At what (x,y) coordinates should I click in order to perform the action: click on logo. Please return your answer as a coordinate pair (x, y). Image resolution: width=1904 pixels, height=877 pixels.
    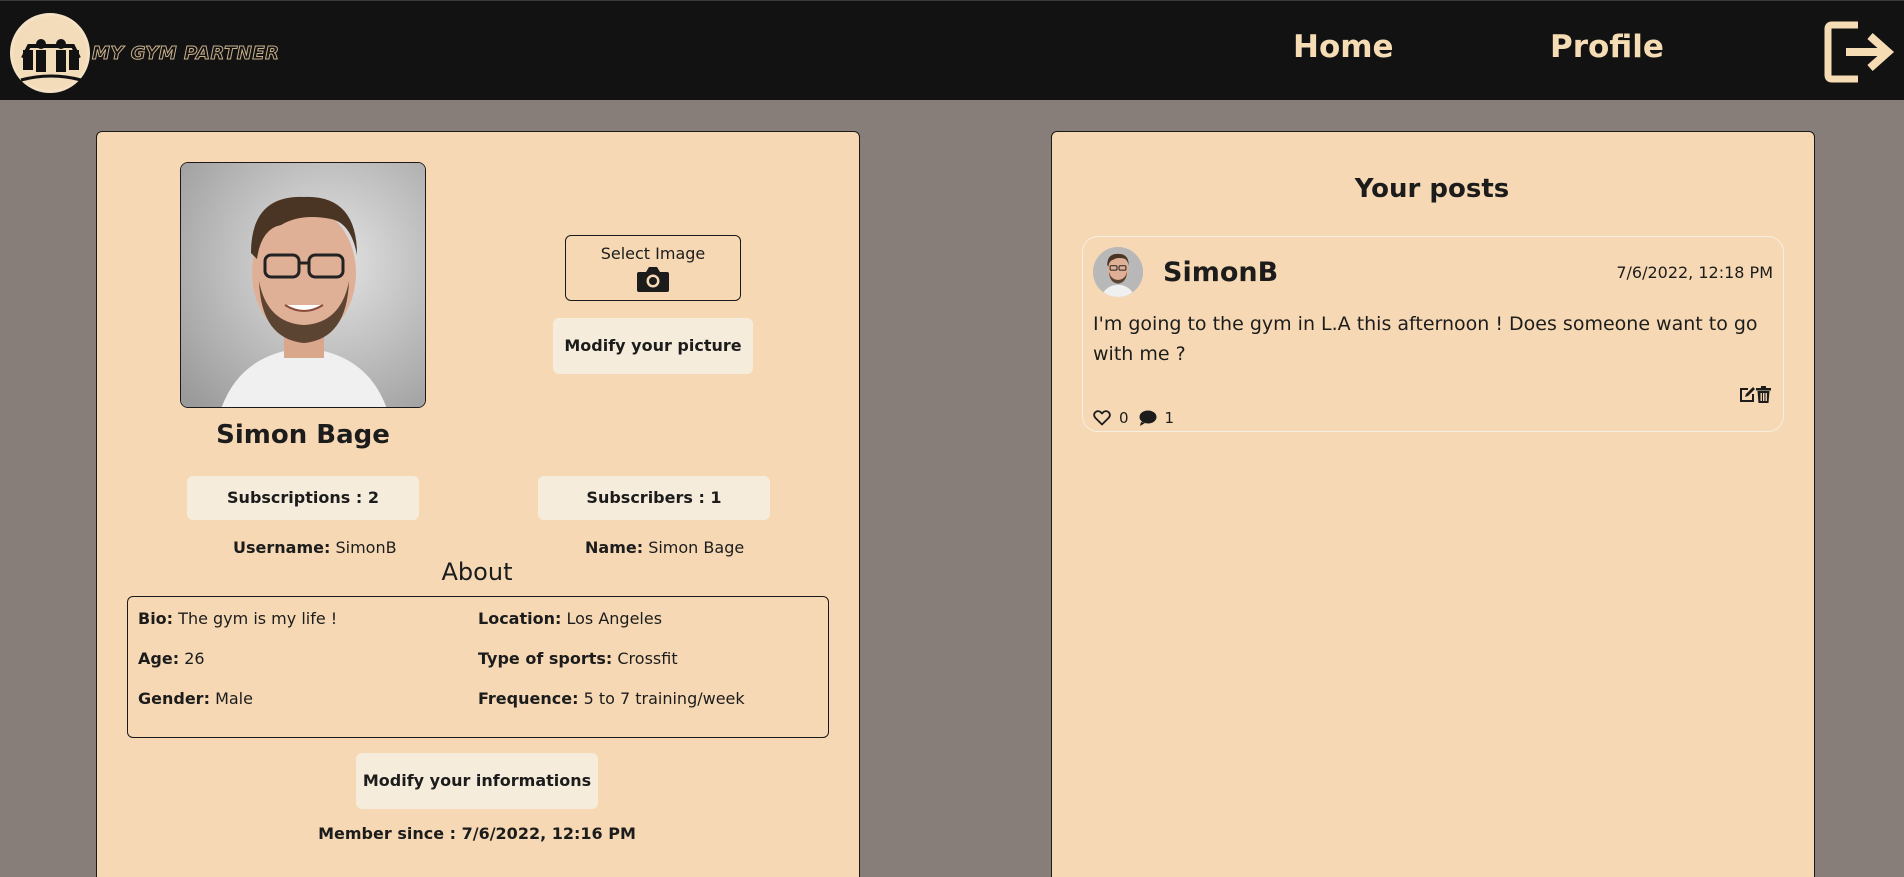
    Looking at the image, I should click on (50, 53).